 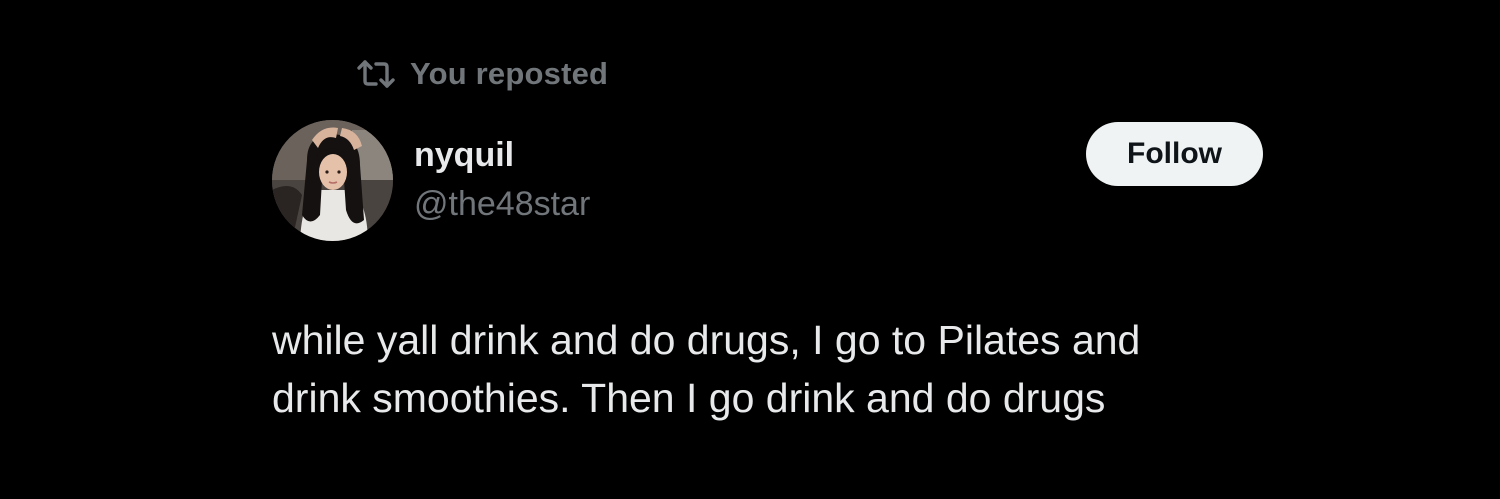 I want to click on follow-button: Follow, so click(x=1174, y=154).